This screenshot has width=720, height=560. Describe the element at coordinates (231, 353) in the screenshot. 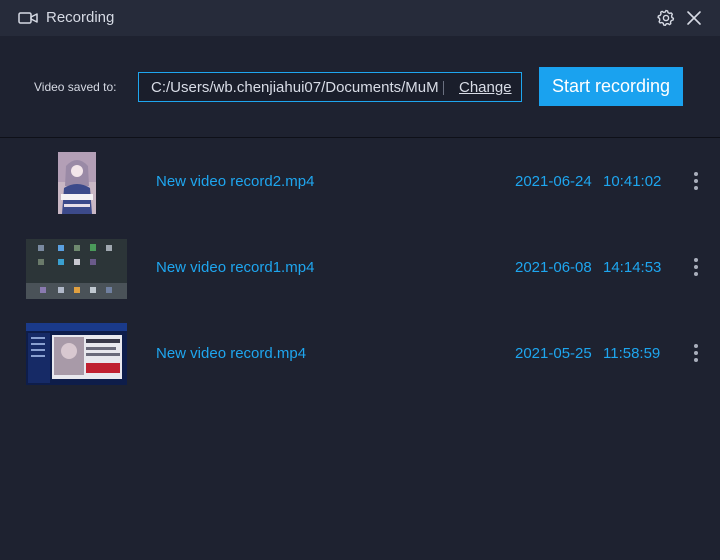

I see `video-file-name: New video record.mp4` at that location.